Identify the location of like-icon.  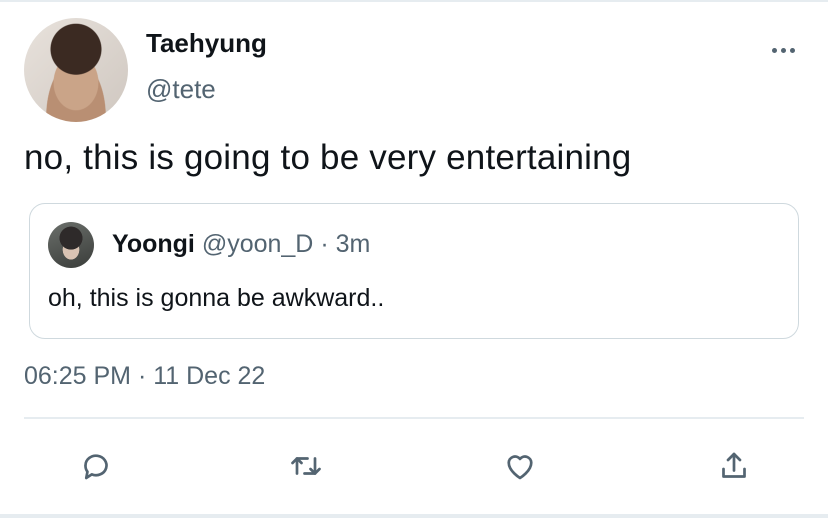
(520, 467).